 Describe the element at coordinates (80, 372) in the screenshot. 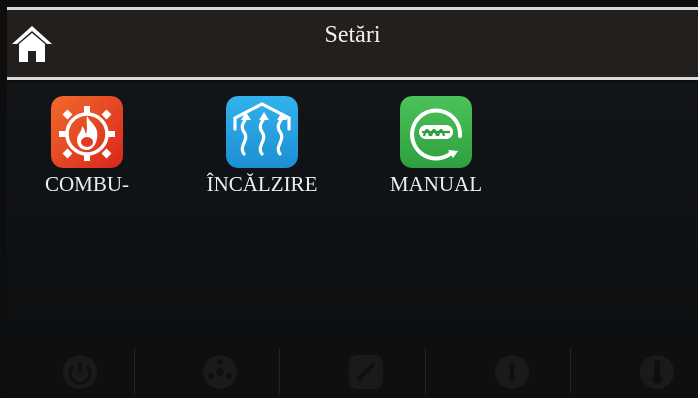

I see `power-icon` at that location.